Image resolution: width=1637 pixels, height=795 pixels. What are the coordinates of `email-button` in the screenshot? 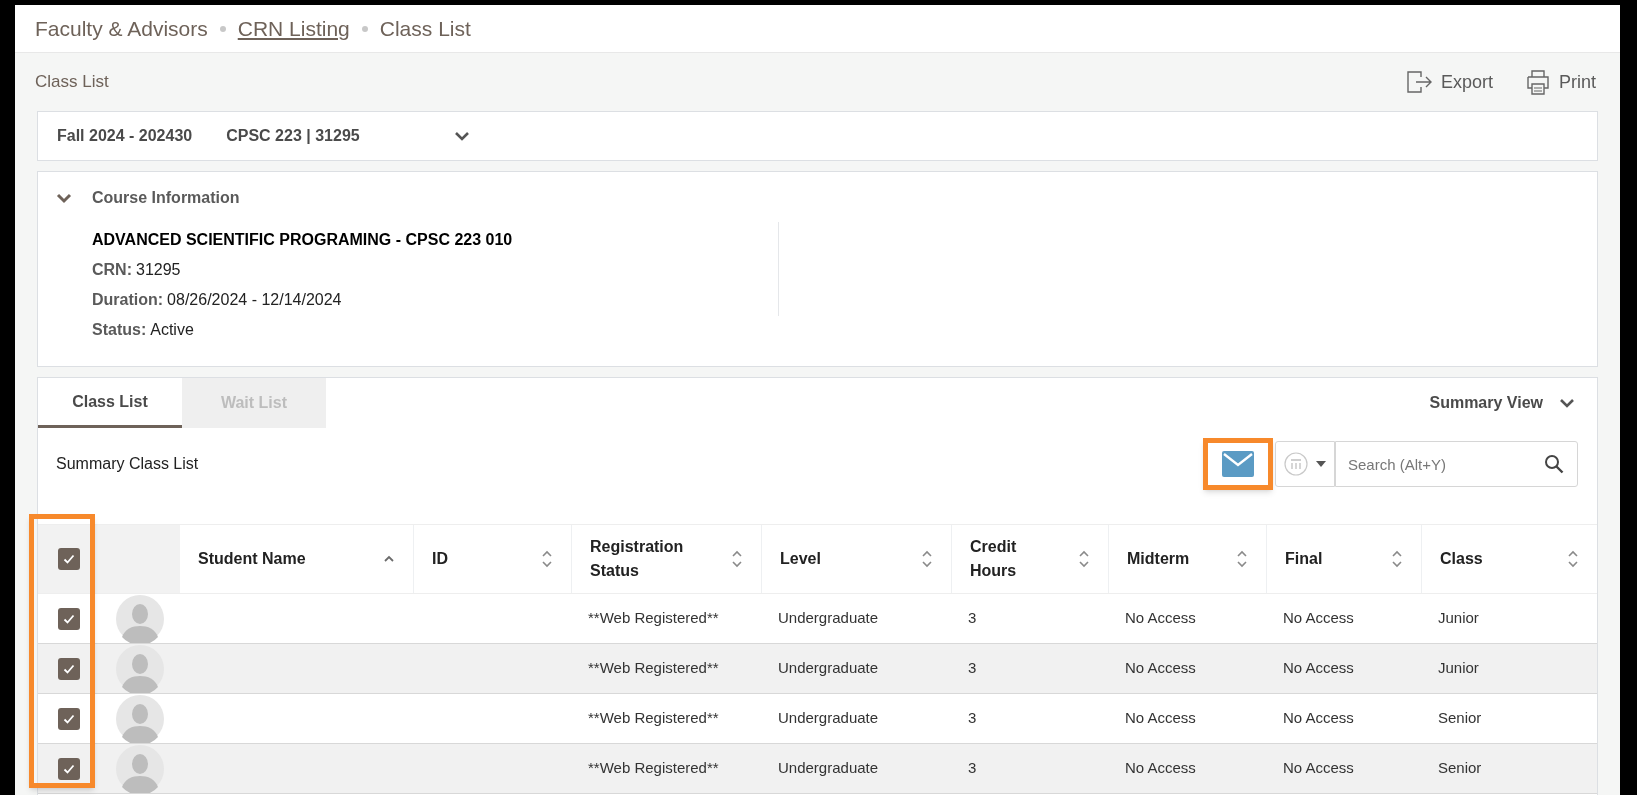 It's located at (1238, 464).